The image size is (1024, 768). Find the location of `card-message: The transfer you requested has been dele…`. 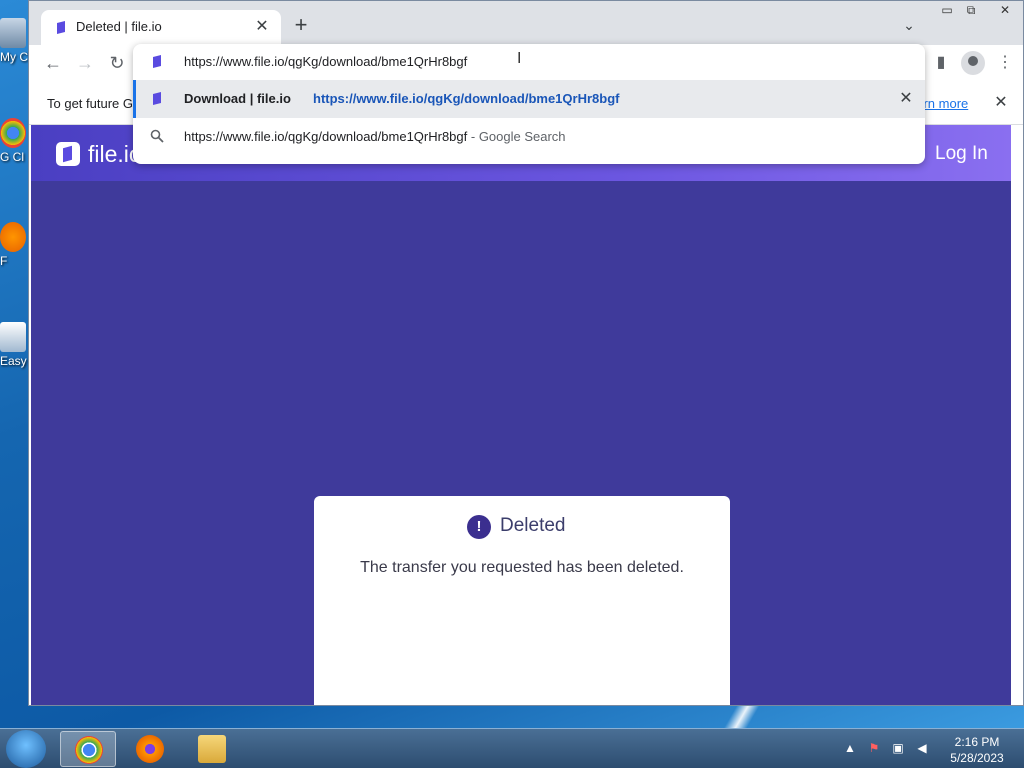

card-message: The transfer you requested has been dele… is located at coordinates (522, 567).